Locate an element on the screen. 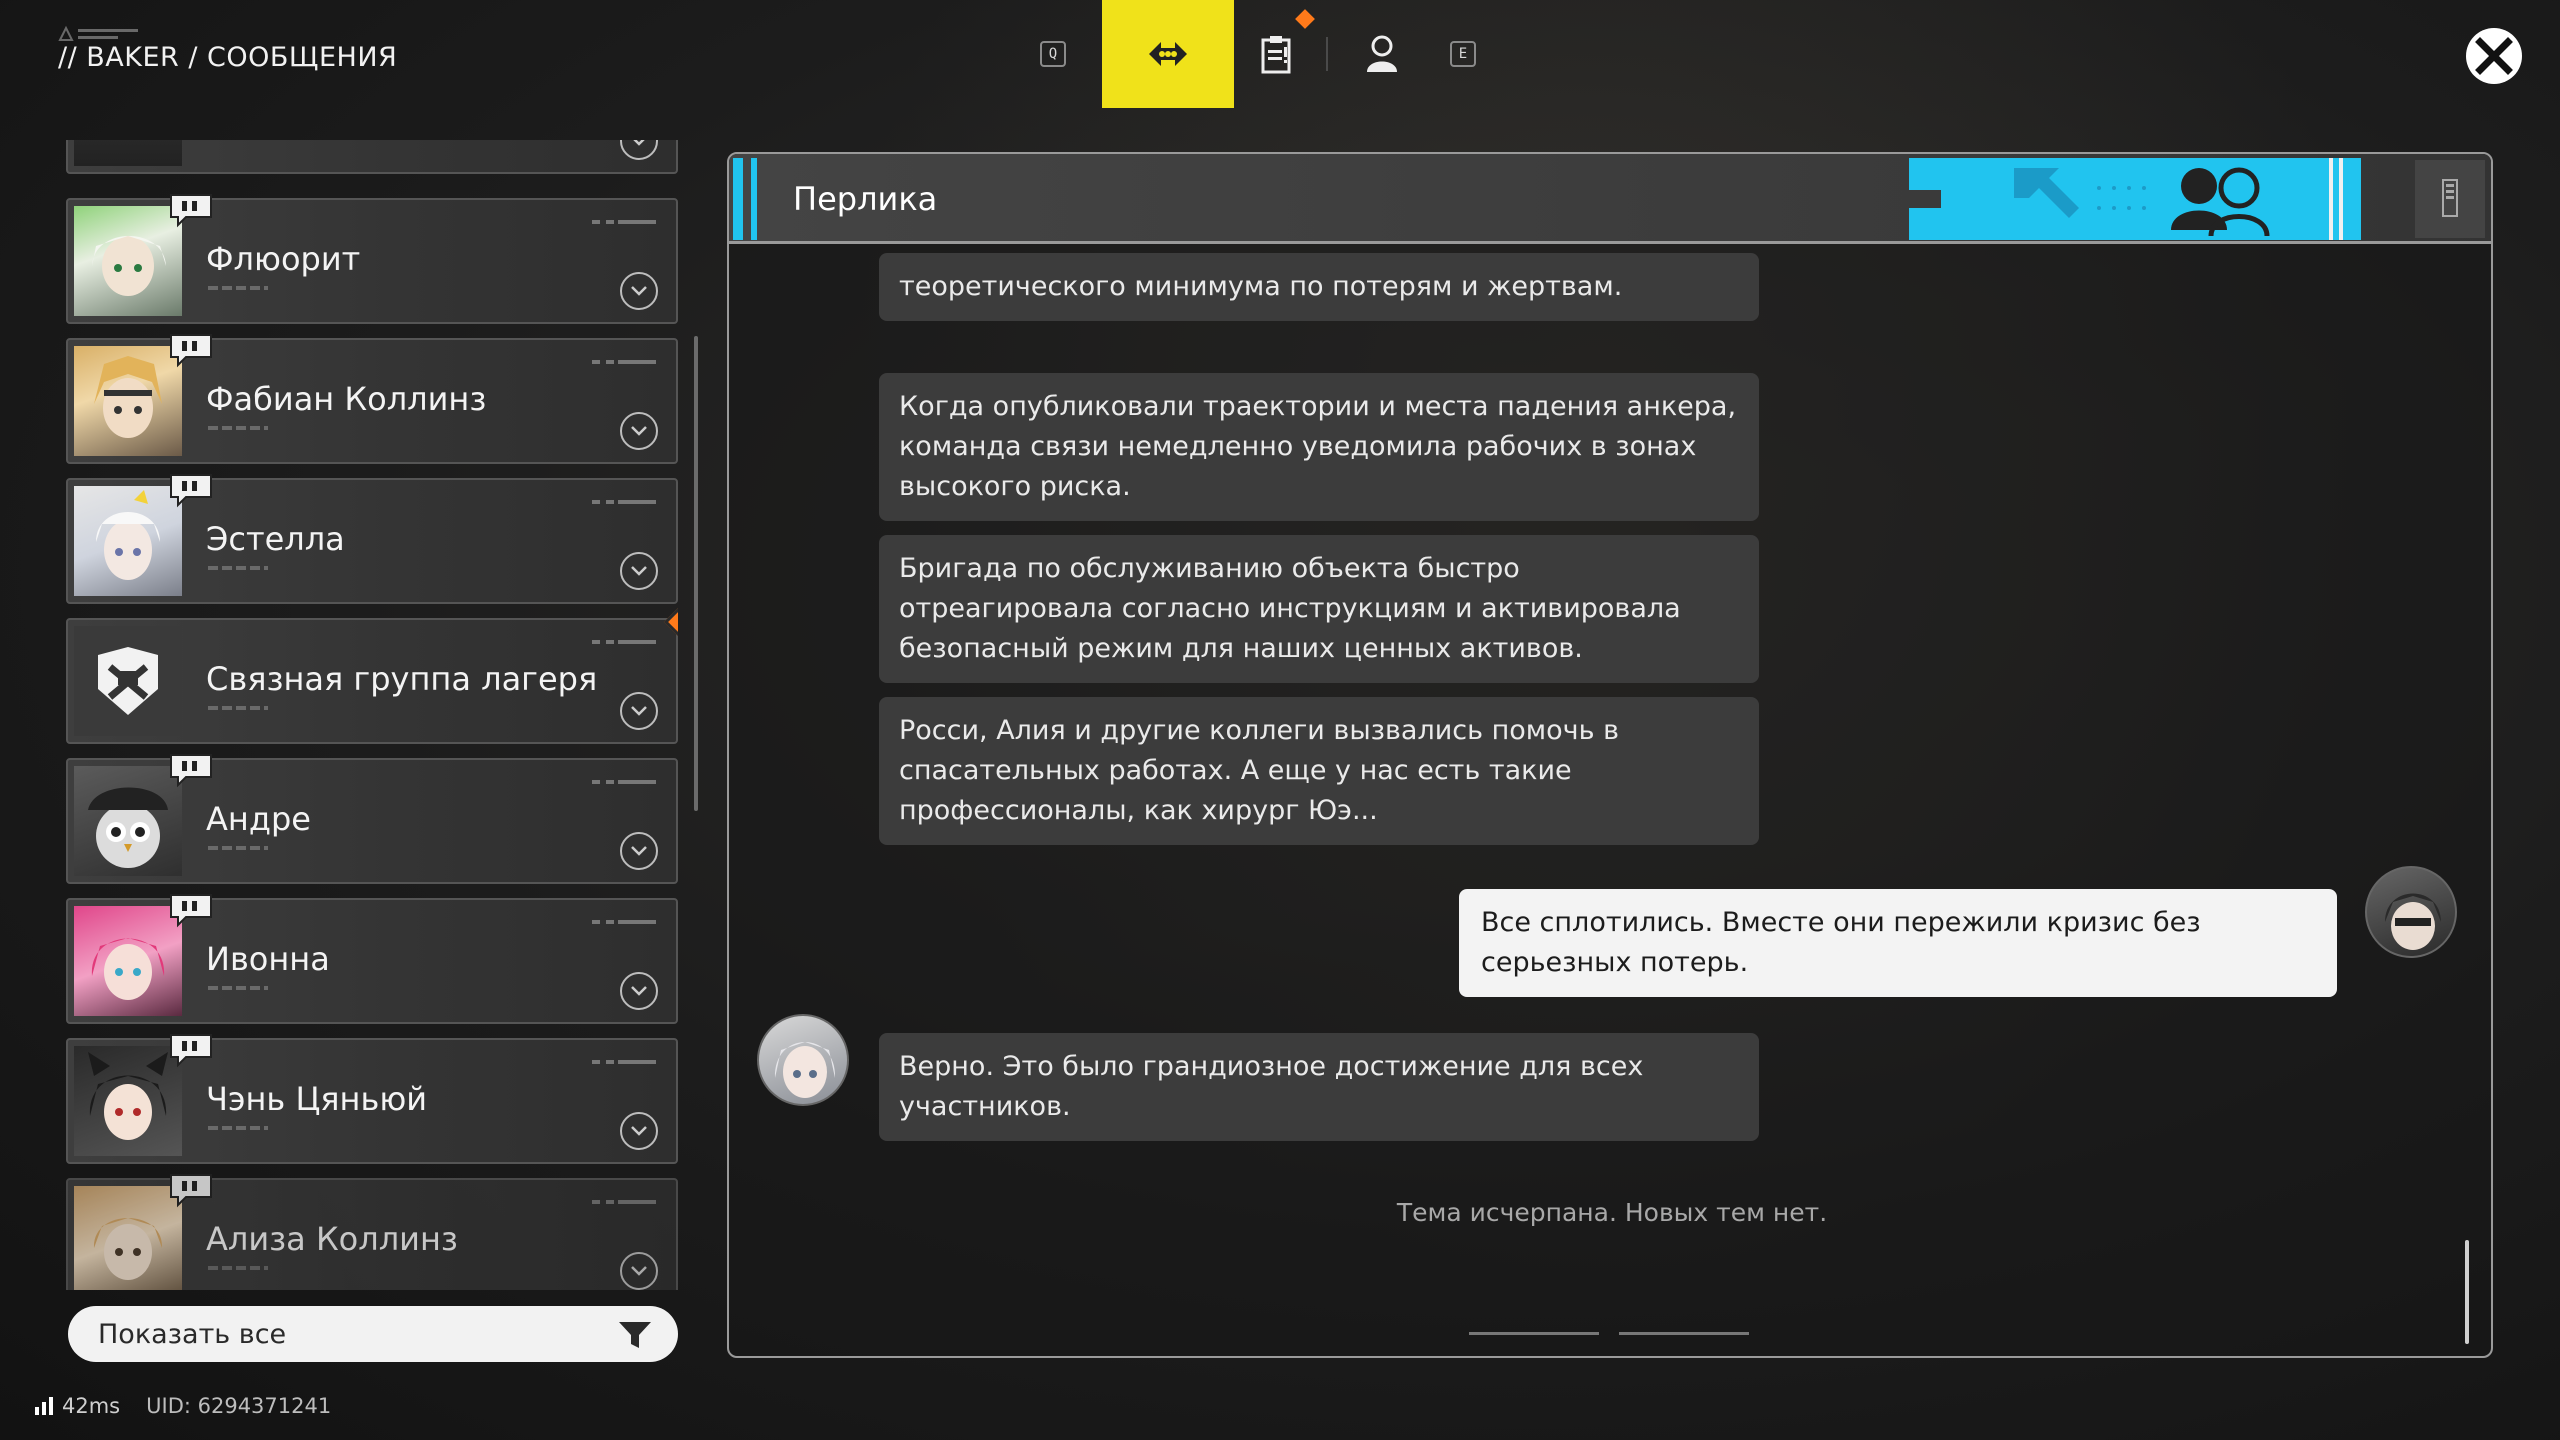 The height and width of the screenshot is (1440, 2560). contact-name: Чэнь Цяньюй is located at coordinates (317, 1099).